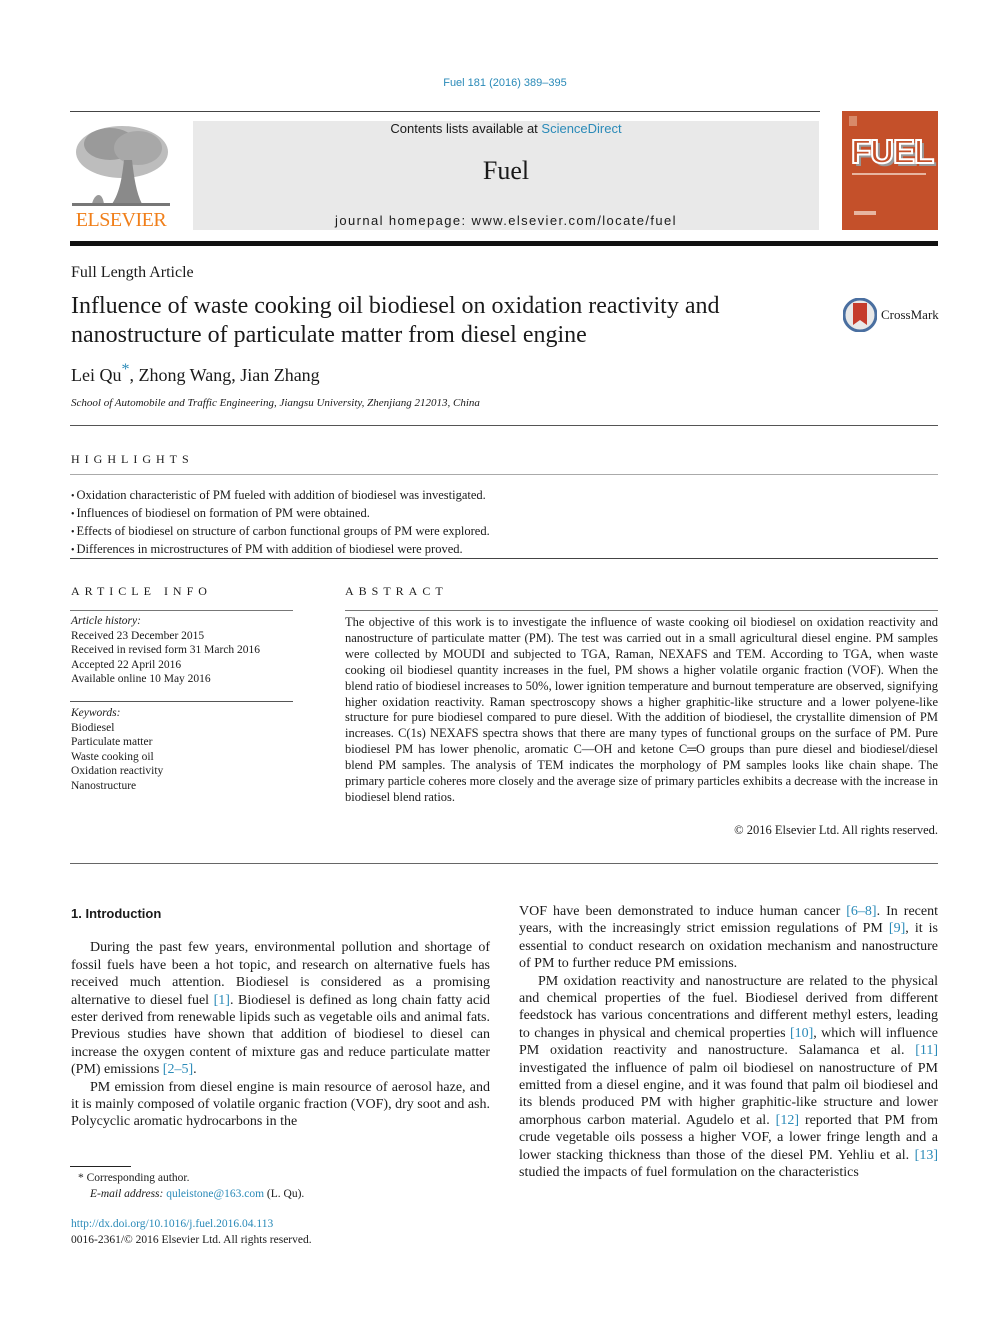 The width and height of the screenshot is (992, 1323). Describe the element at coordinates (132, 459) in the screenshot. I see `highlights-heading: HIGHLIGHTS` at that location.